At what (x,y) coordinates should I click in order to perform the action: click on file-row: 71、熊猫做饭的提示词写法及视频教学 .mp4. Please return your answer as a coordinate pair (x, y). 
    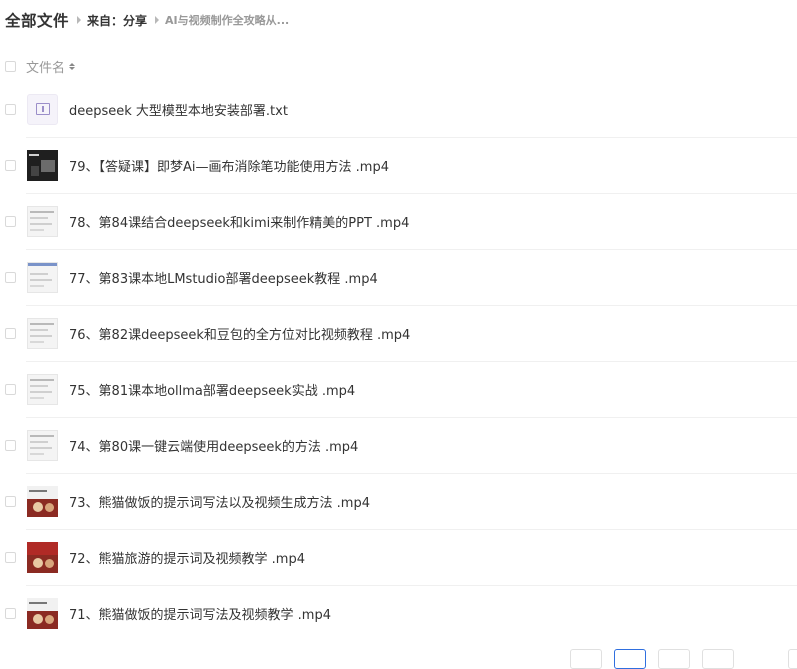
    Looking at the image, I should click on (398, 614).